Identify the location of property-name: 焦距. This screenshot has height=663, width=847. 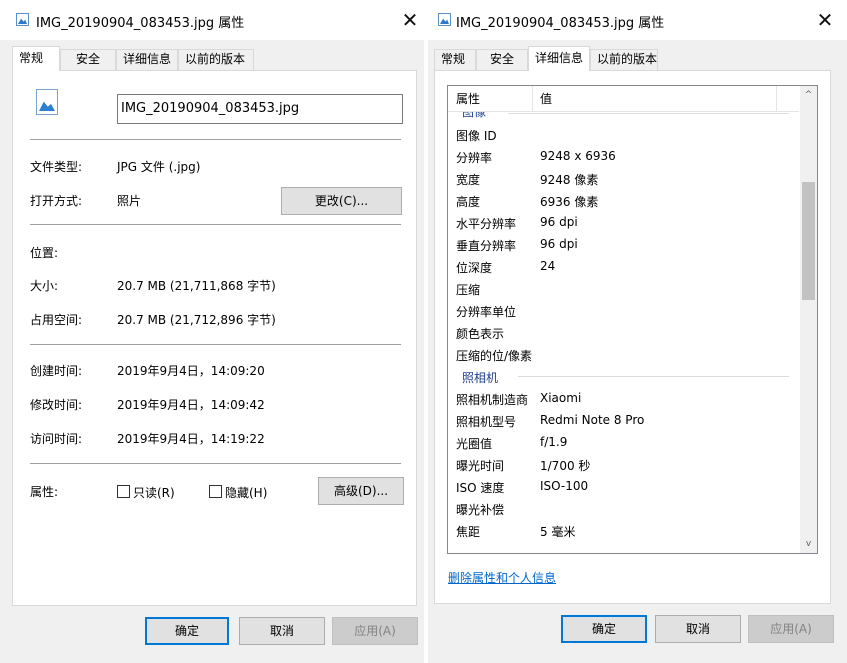
(468, 532).